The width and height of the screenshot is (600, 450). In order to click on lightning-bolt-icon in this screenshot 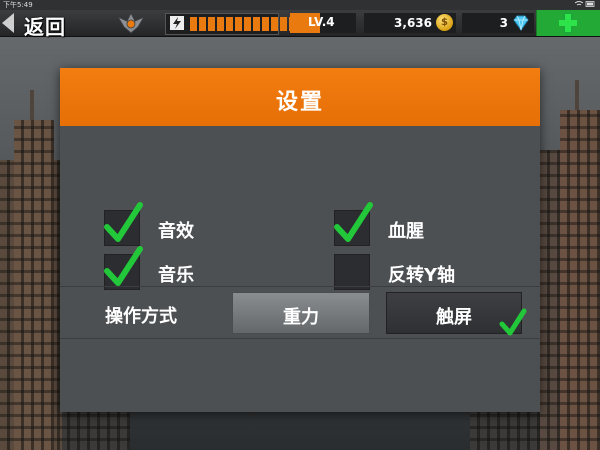, I will do `click(177, 23)`.